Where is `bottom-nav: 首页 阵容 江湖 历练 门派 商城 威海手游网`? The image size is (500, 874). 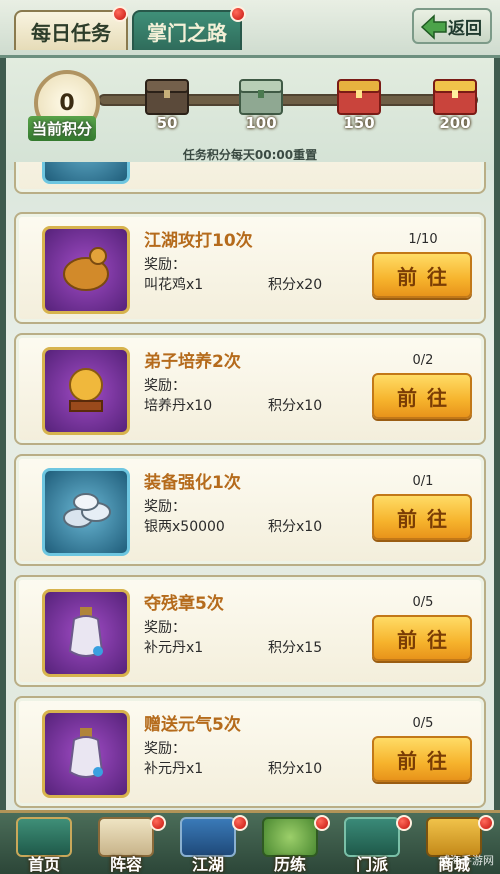
bottom-nav: 首页 阵容 江湖 历练 门派 商城 威海手游网 is located at coordinates (250, 842).